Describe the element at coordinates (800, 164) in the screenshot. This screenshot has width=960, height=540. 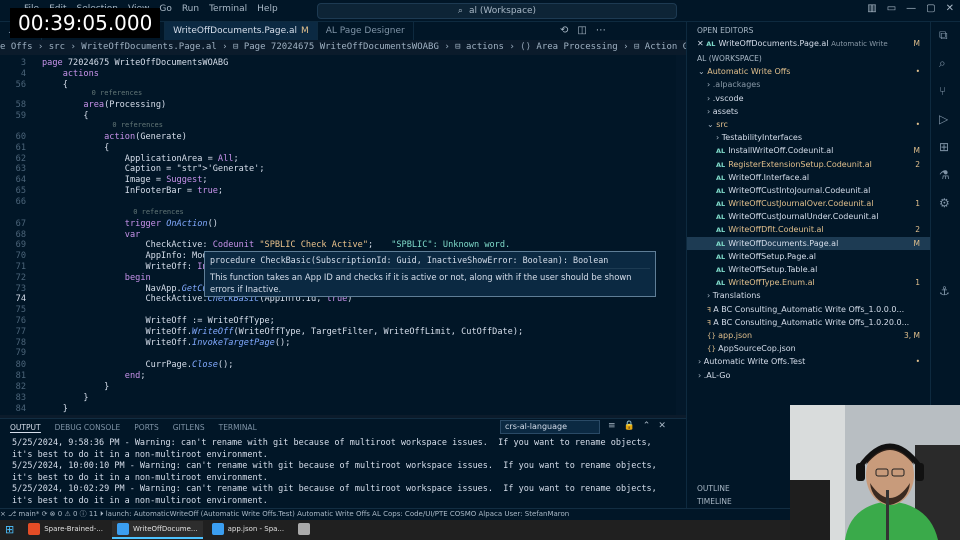
I see `file-tree-label: RegisterExtensionSetup.Codeunit.al` at that location.